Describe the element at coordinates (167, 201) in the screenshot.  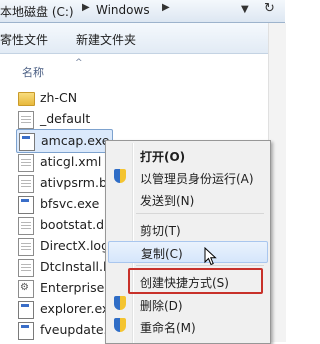
I see `menu-item-label: 发送到(N)` at that location.